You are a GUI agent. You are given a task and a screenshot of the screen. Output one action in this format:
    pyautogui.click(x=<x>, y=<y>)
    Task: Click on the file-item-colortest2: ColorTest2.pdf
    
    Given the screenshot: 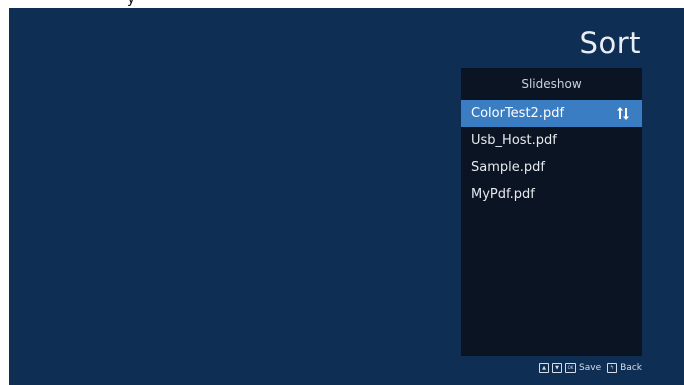 What is the action you would take?
    pyautogui.click(x=551, y=113)
    